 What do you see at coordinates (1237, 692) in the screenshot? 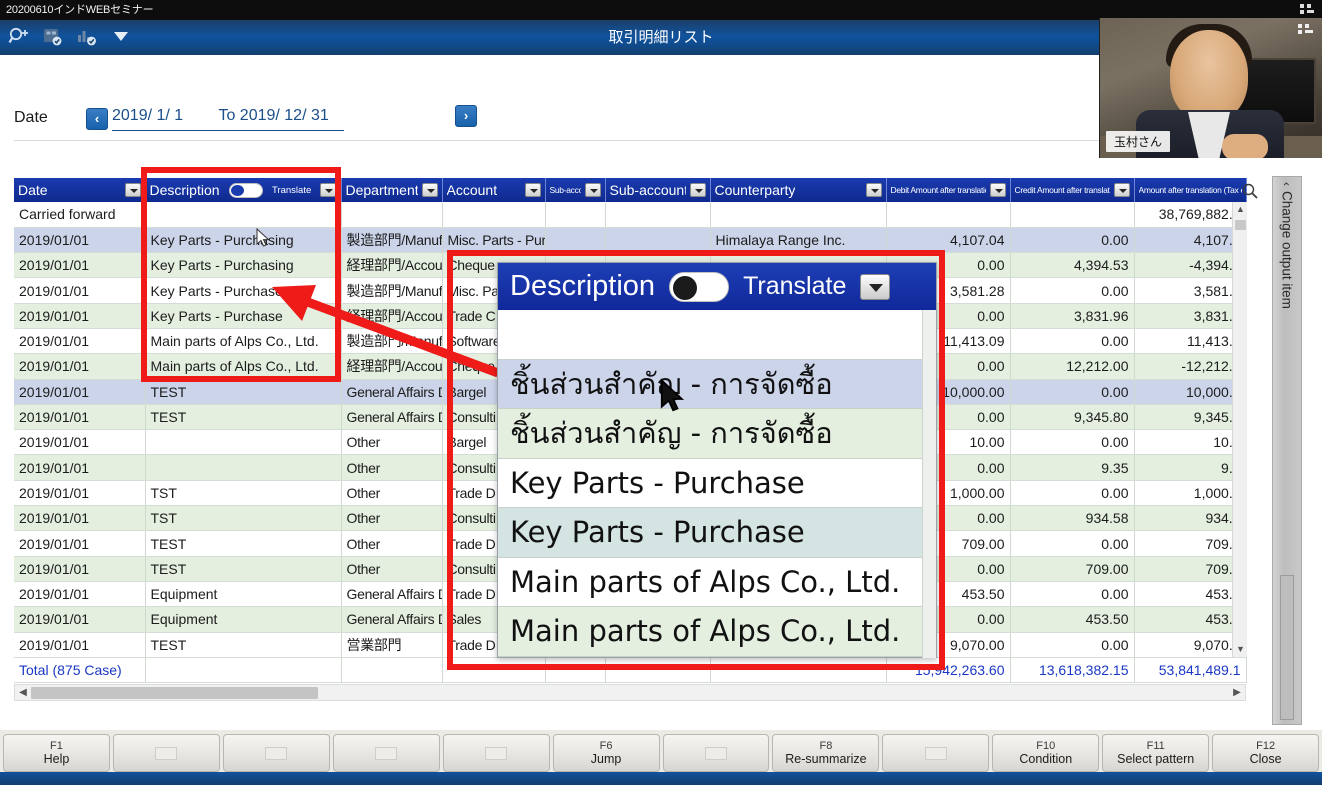
I see `scroll-right-arrow: ▶` at bounding box center [1237, 692].